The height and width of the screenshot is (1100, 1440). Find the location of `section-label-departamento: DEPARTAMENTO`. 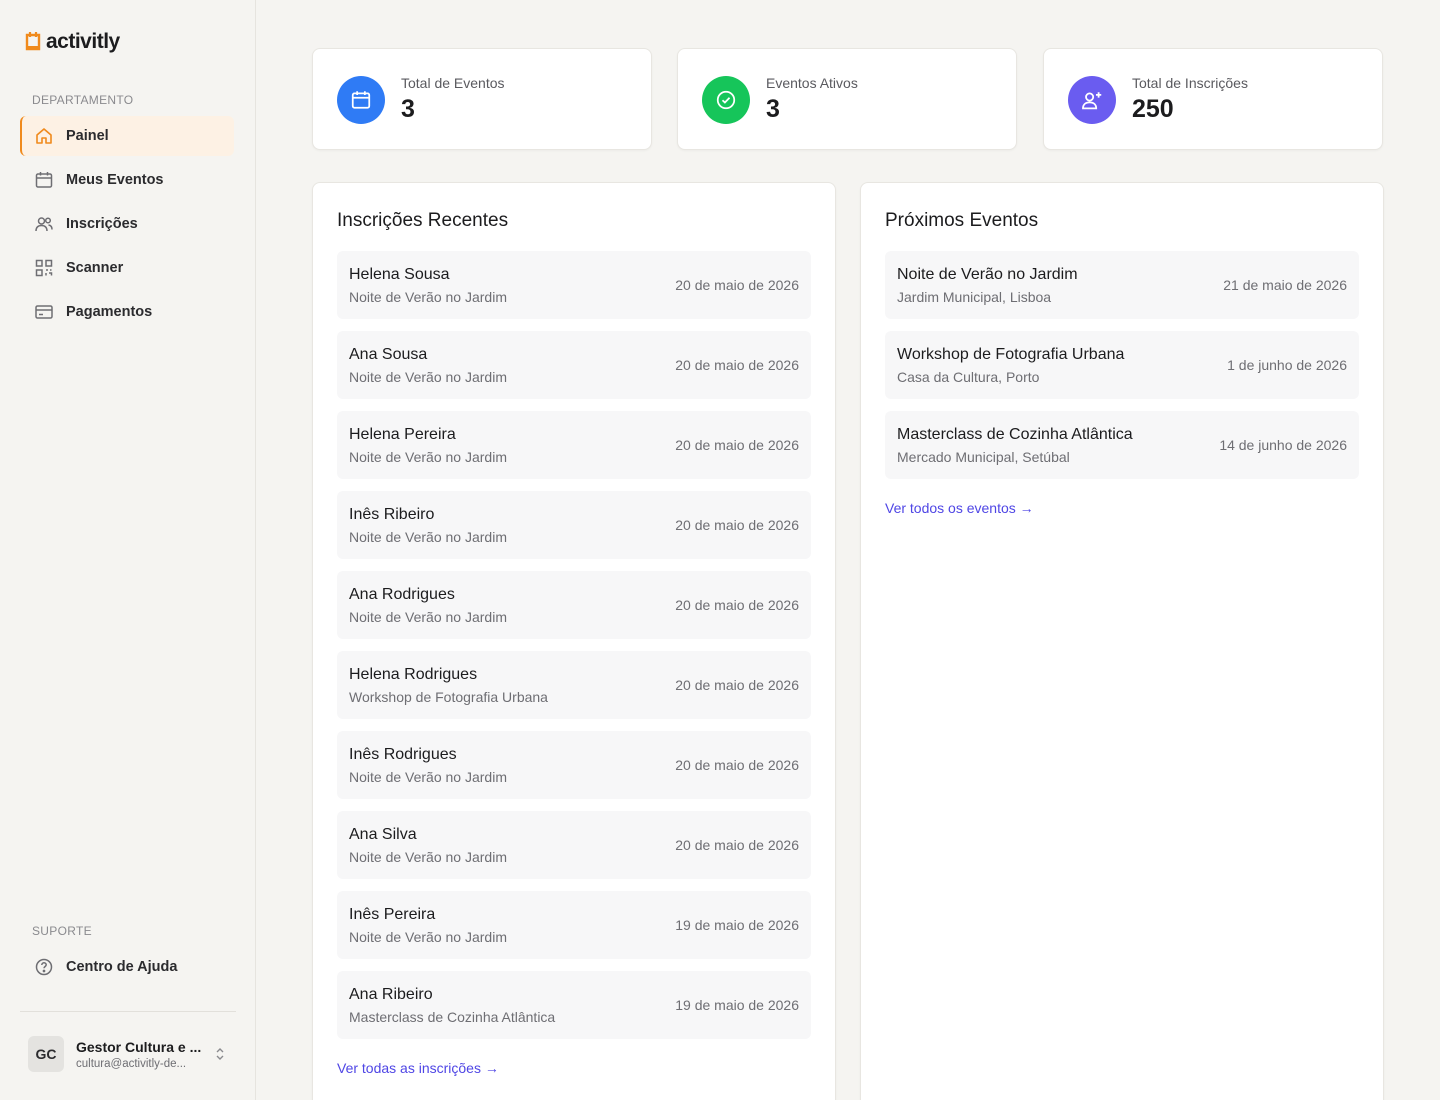

section-label-departamento: DEPARTAMENTO is located at coordinates (83, 100).